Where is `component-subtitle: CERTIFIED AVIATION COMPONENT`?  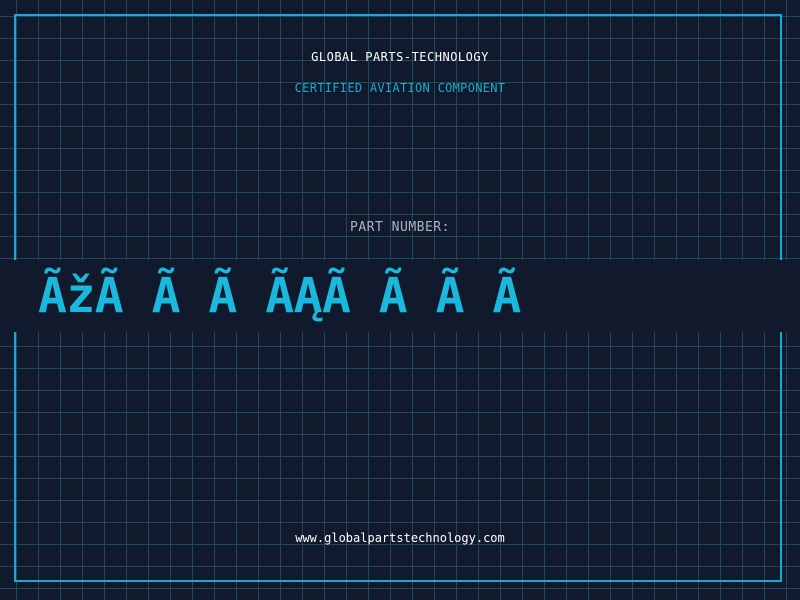
component-subtitle: CERTIFIED AVIATION COMPONENT is located at coordinates (400, 88).